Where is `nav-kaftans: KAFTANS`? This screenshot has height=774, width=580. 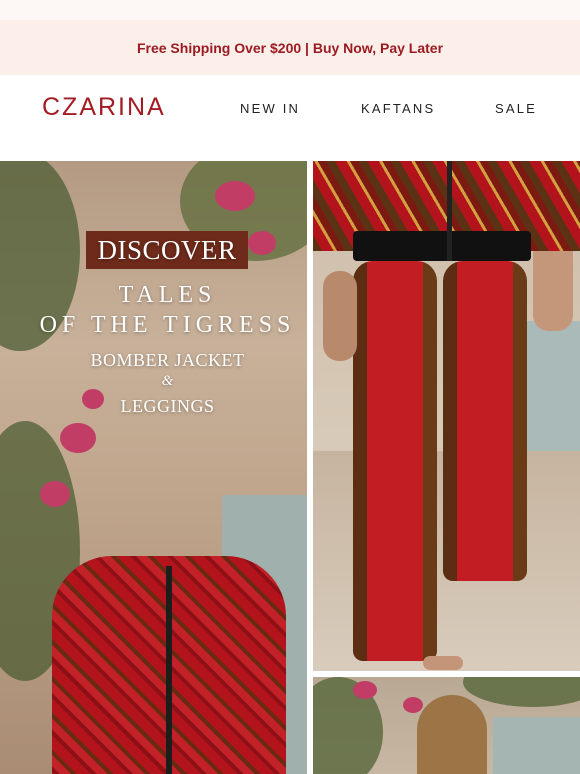
nav-kaftans: KAFTANS is located at coordinates (398, 108).